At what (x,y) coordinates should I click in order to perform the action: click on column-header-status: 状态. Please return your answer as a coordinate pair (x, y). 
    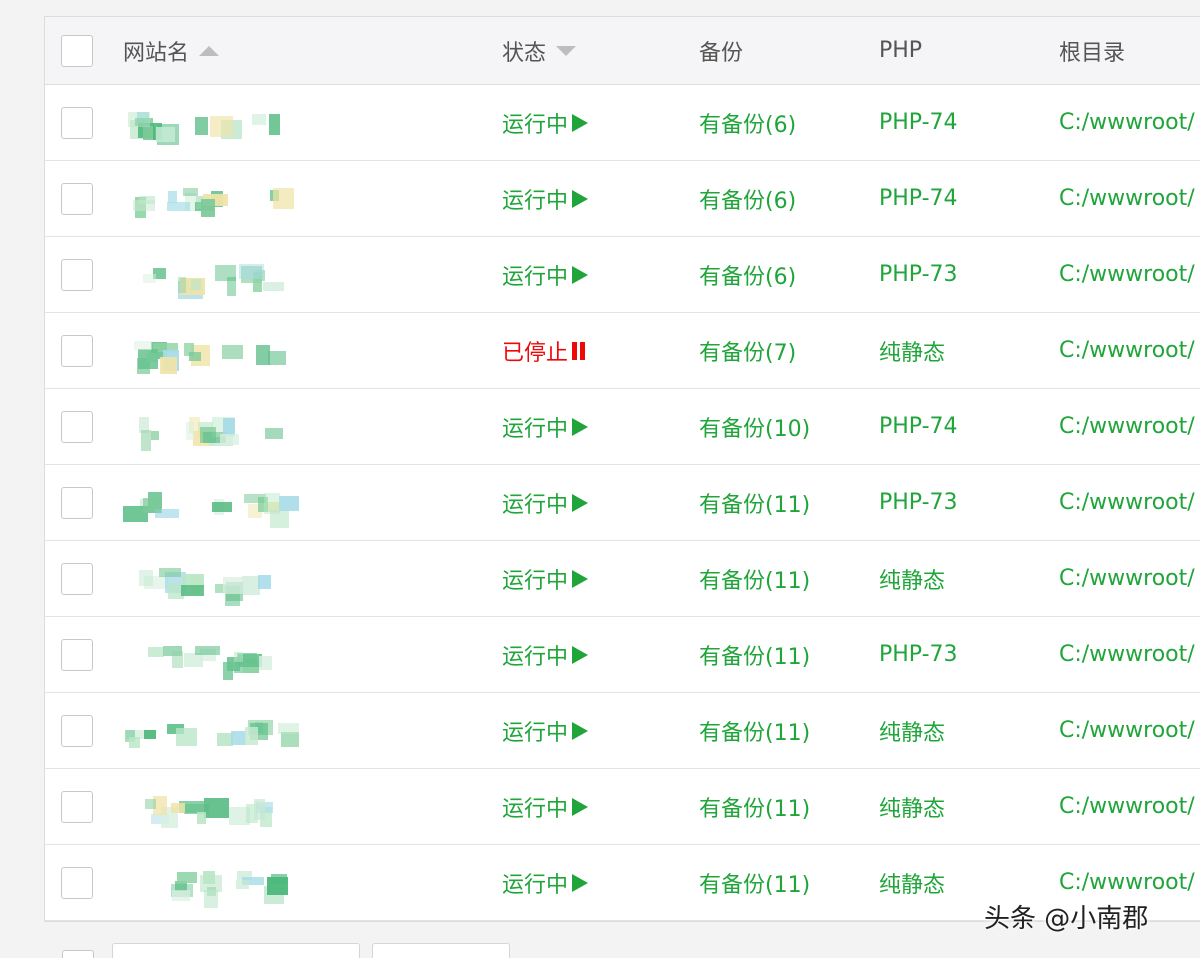
    Looking at the image, I should click on (592, 50).